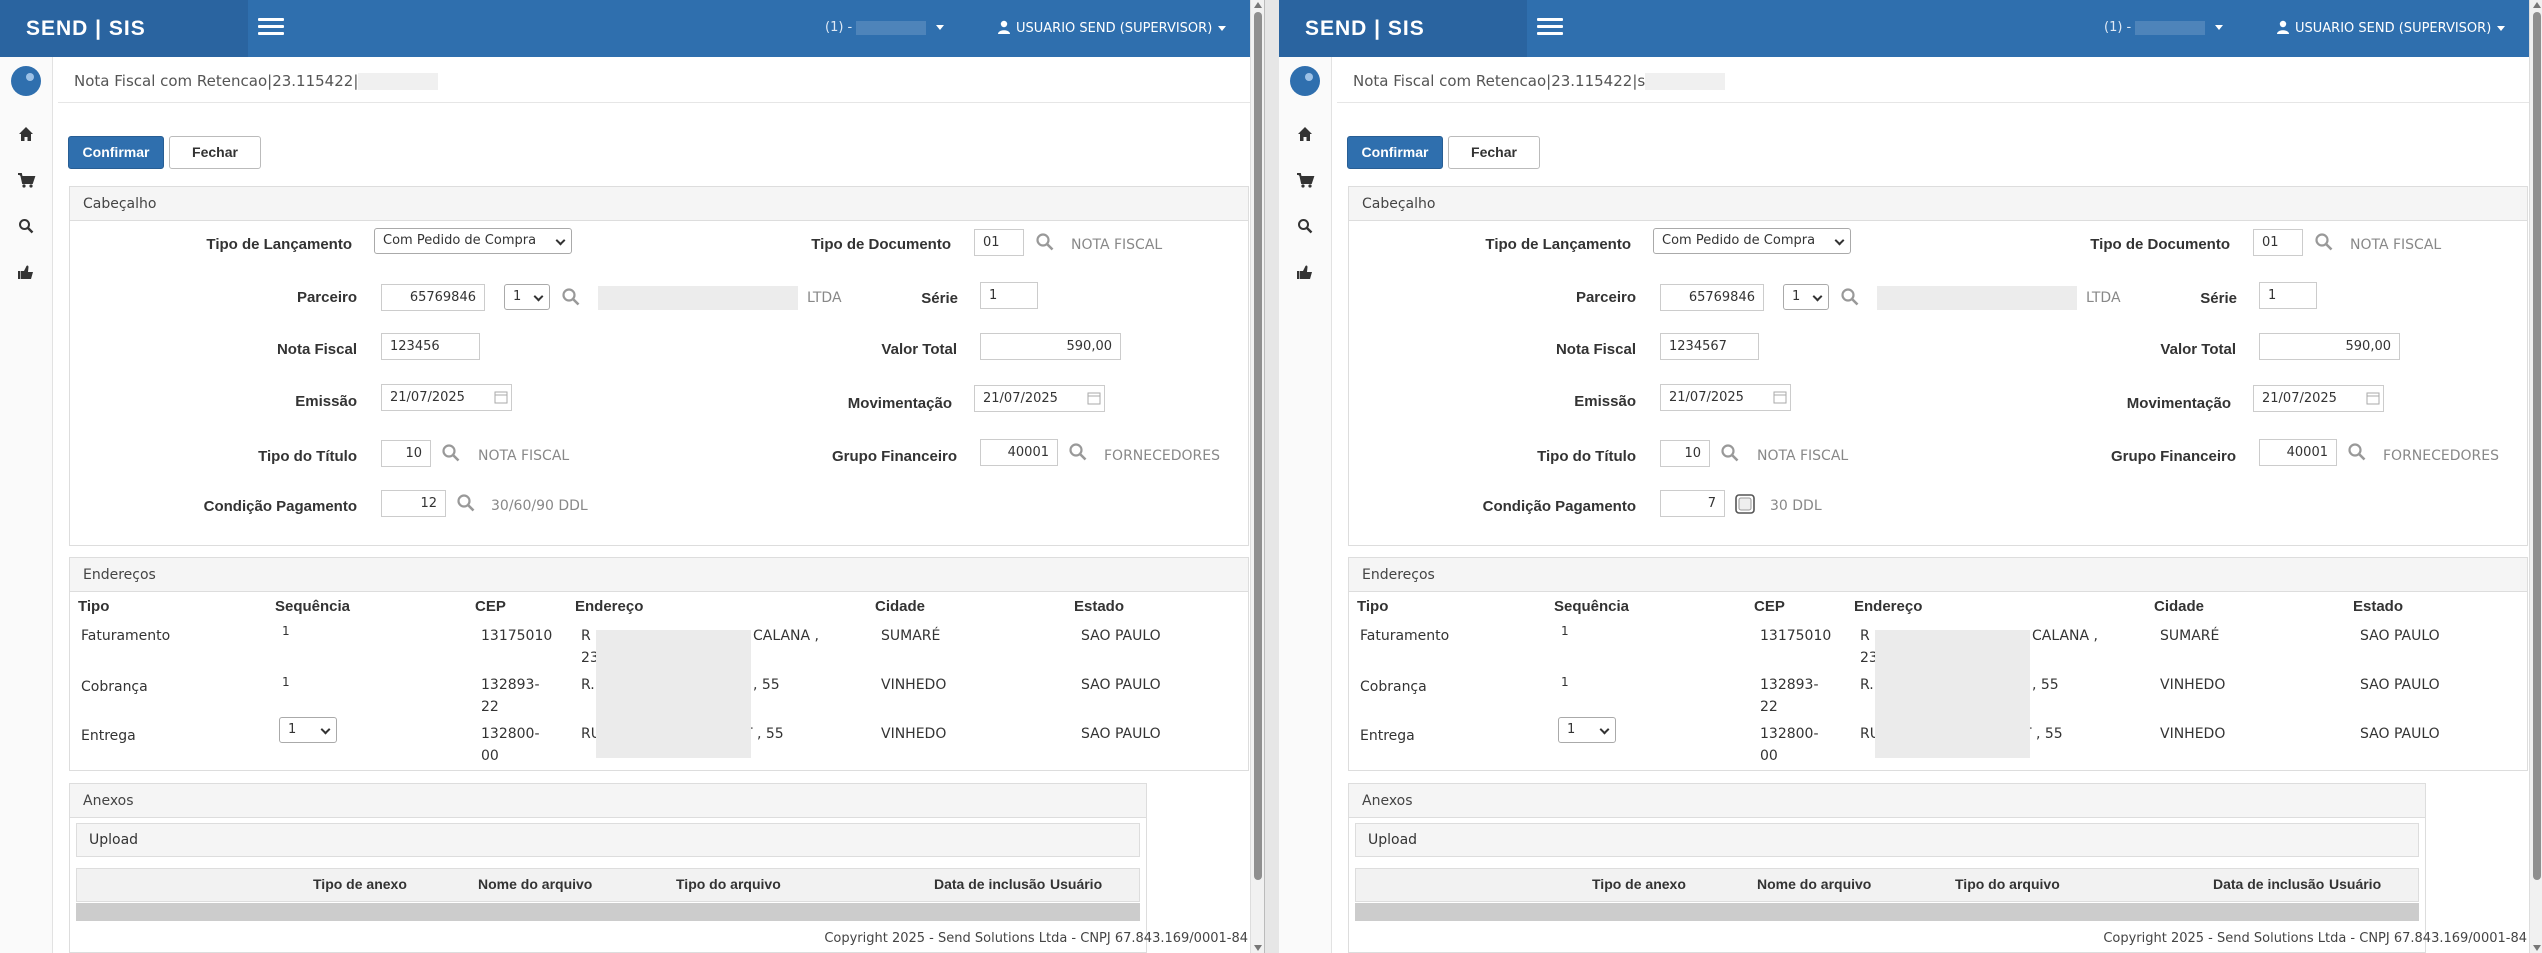 This screenshot has height=953, width=2542. Describe the element at coordinates (2190, 636) in the screenshot. I see `address-city: SUMARÉ` at that location.